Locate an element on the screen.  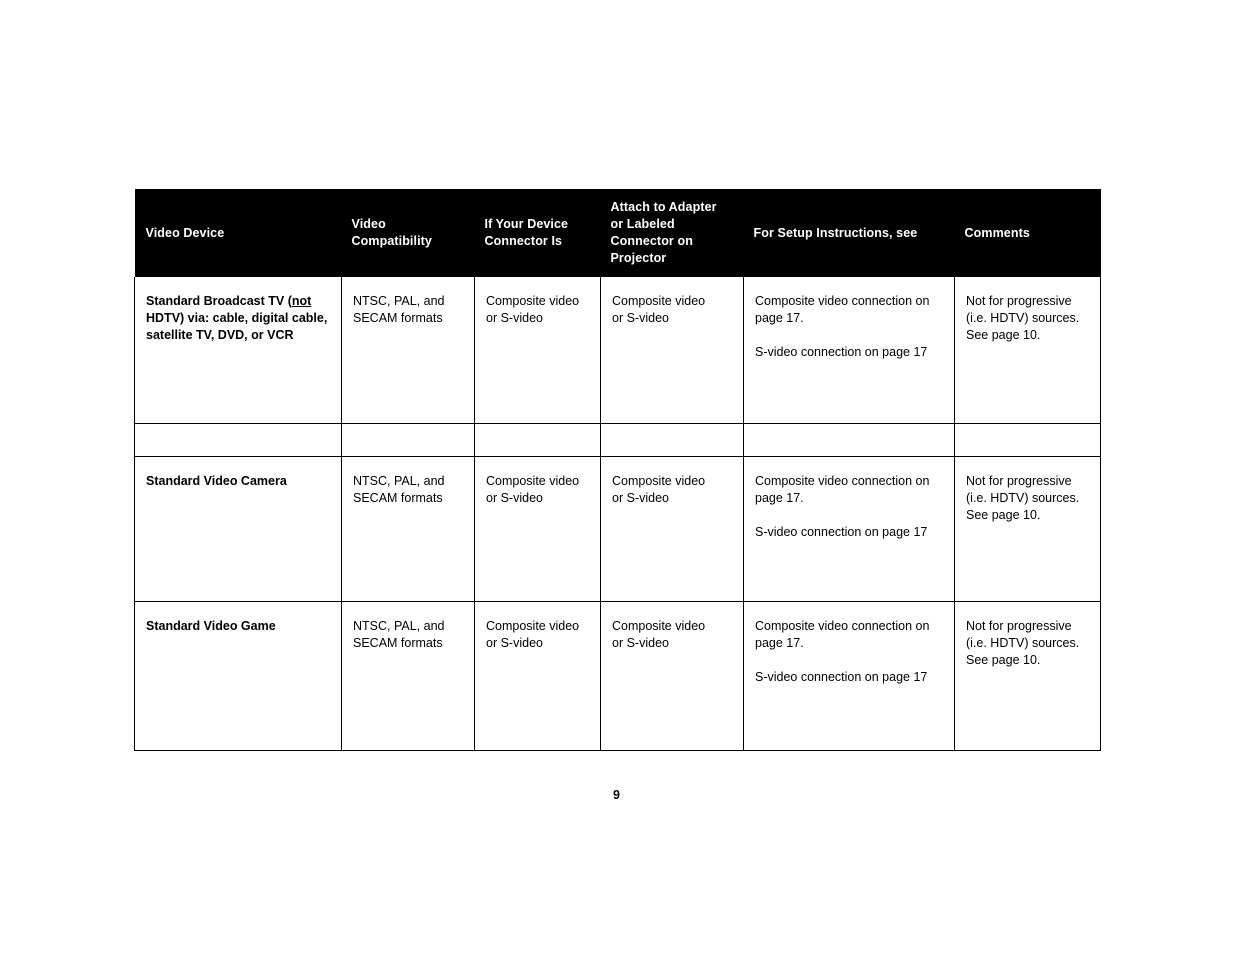
header-line: Connector on is located at coordinates (651, 241).